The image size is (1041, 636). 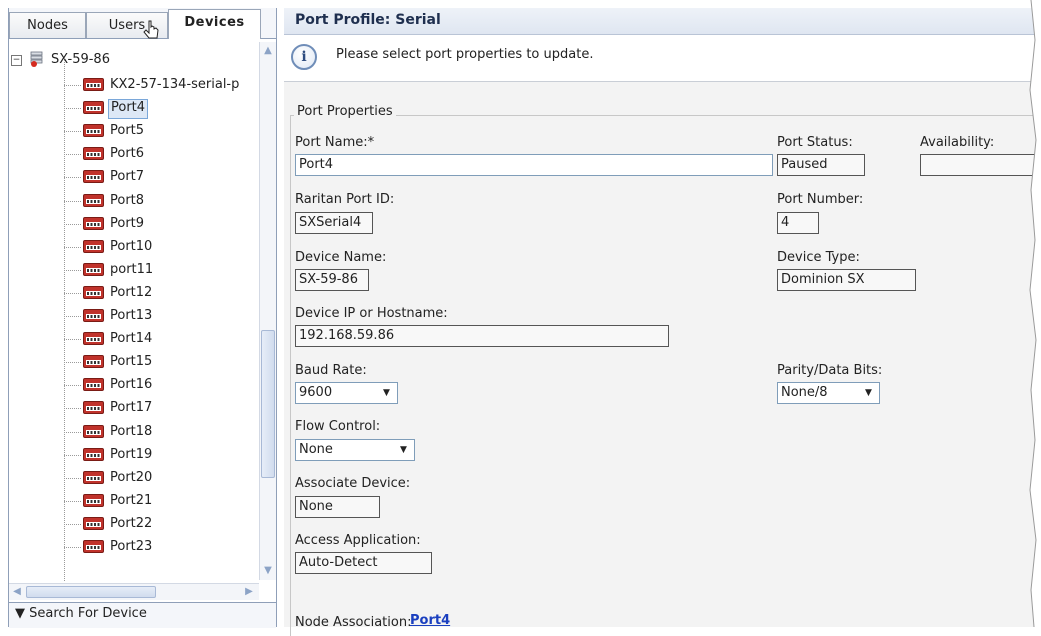 What do you see at coordinates (160, 478) in the screenshot?
I see `tree-item-port: Port20` at bounding box center [160, 478].